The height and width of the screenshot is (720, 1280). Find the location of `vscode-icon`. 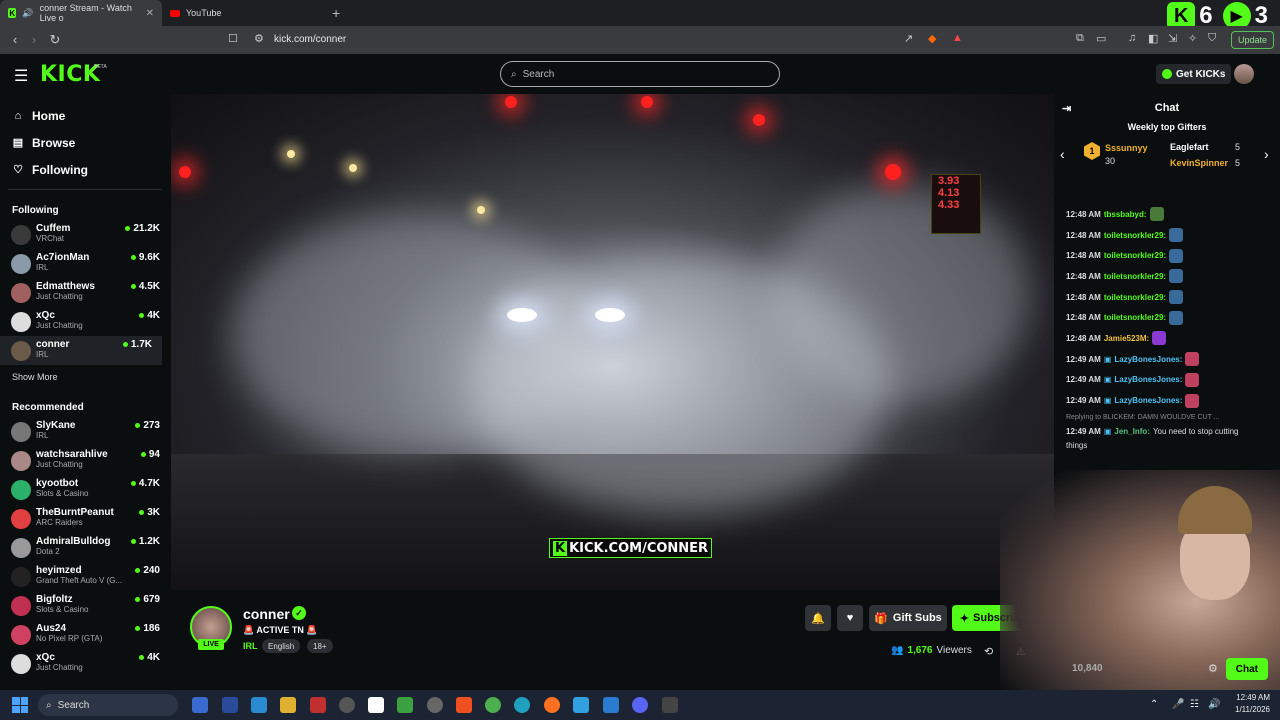

vscode-icon is located at coordinates (611, 705).